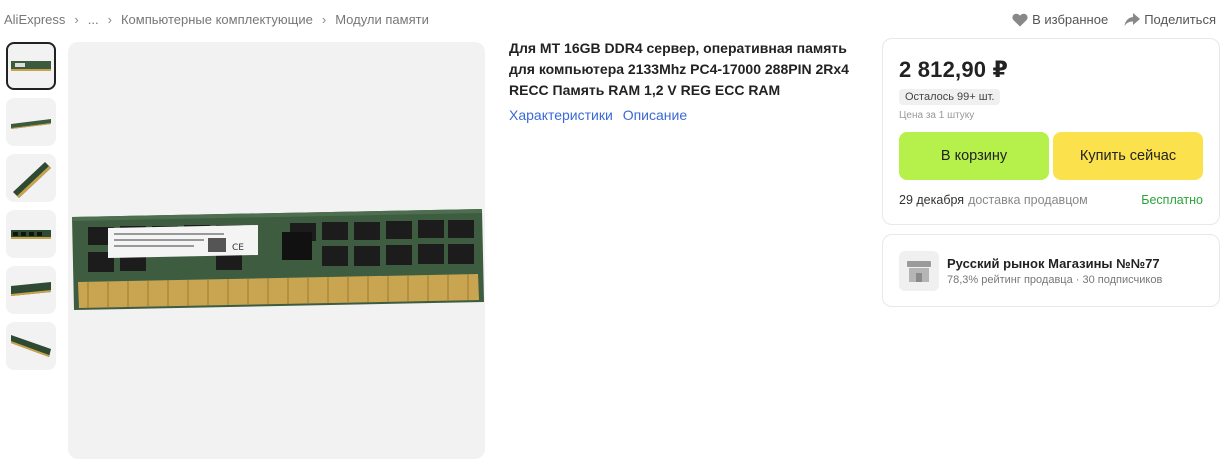 This screenshot has height=463, width=1224. Describe the element at coordinates (561, 115) in the screenshot. I see `specs-link: Характеристики` at that location.